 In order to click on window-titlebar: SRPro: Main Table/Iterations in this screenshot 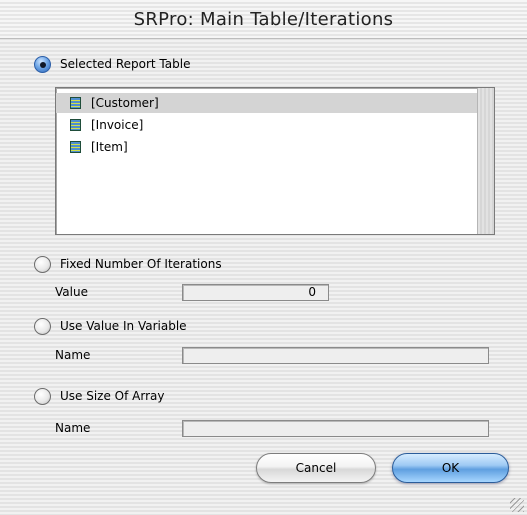, I will do `click(263, 19)`.